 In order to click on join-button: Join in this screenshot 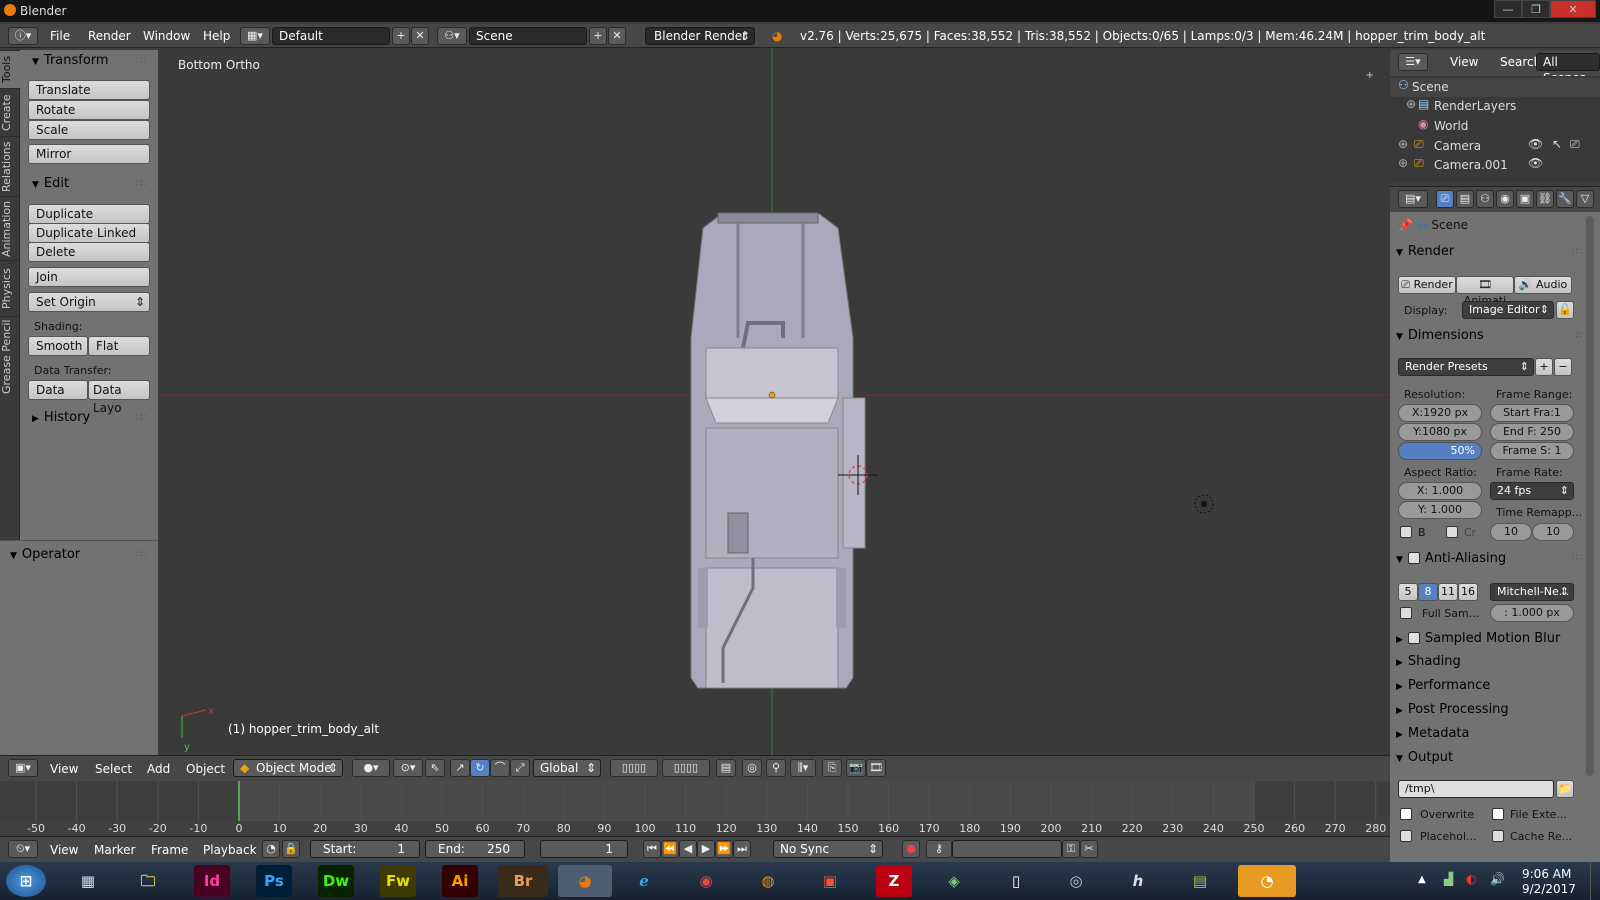, I will do `click(89, 277)`.